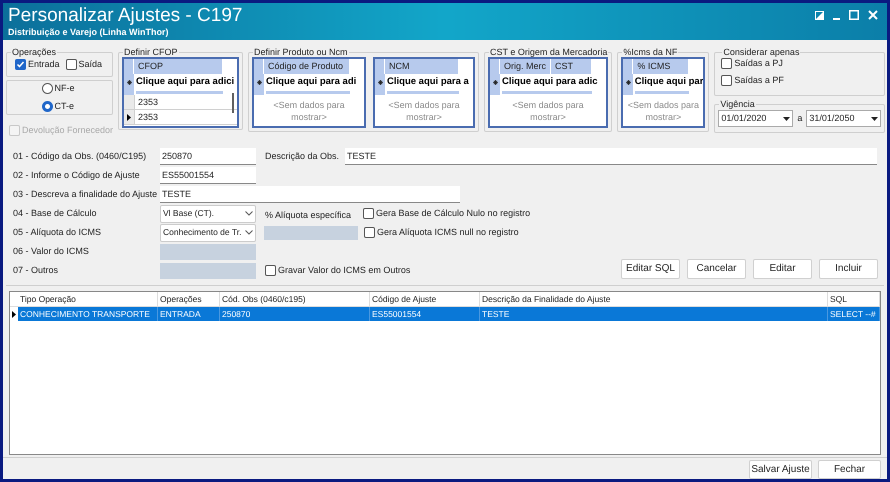  What do you see at coordinates (302, 156) in the screenshot?
I see `field-label: Descrição da Obs.` at bounding box center [302, 156].